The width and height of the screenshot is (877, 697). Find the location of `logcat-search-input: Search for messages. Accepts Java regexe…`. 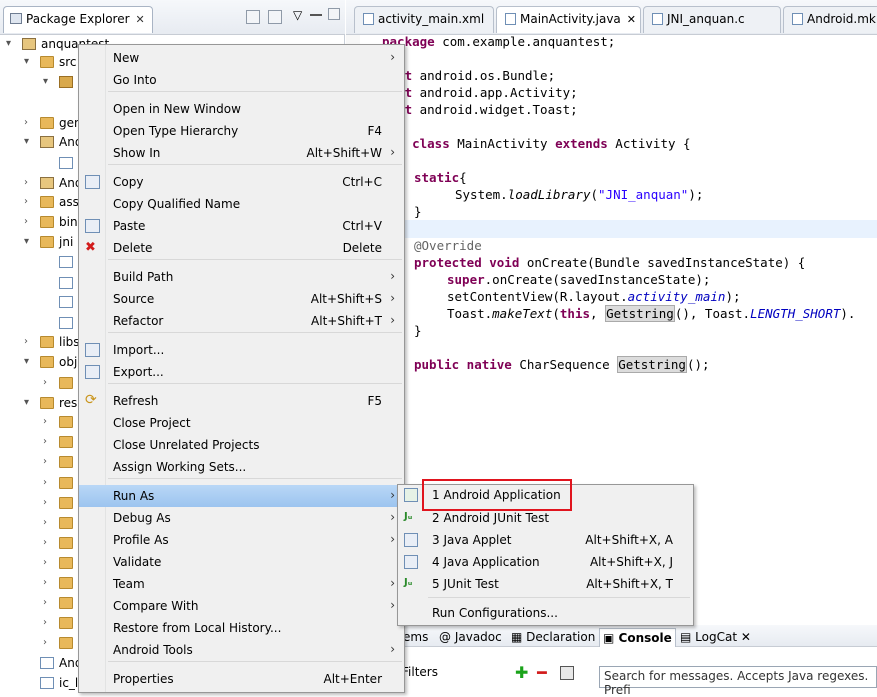

logcat-search-input: Search for messages. Accepts Java regexe… is located at coordinates (738, 681).